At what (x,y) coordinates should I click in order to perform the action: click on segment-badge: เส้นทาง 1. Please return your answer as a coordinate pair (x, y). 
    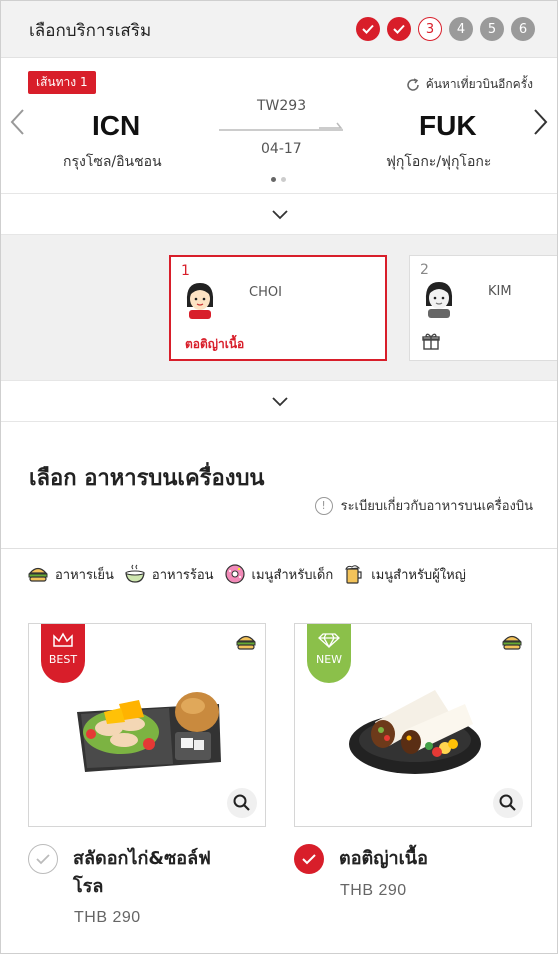
    Looking at the image, I should click on (62, 82).